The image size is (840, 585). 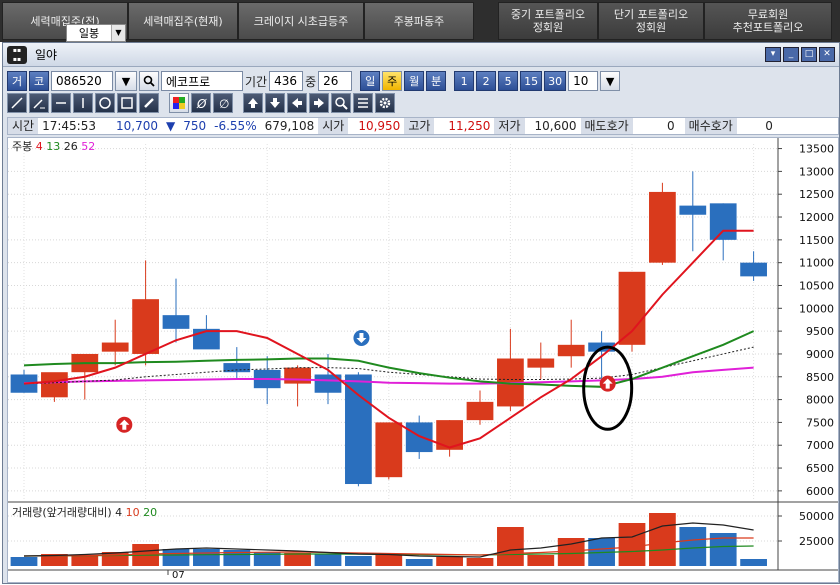 I want to click on palette-icon, so click(x=179, y=103).